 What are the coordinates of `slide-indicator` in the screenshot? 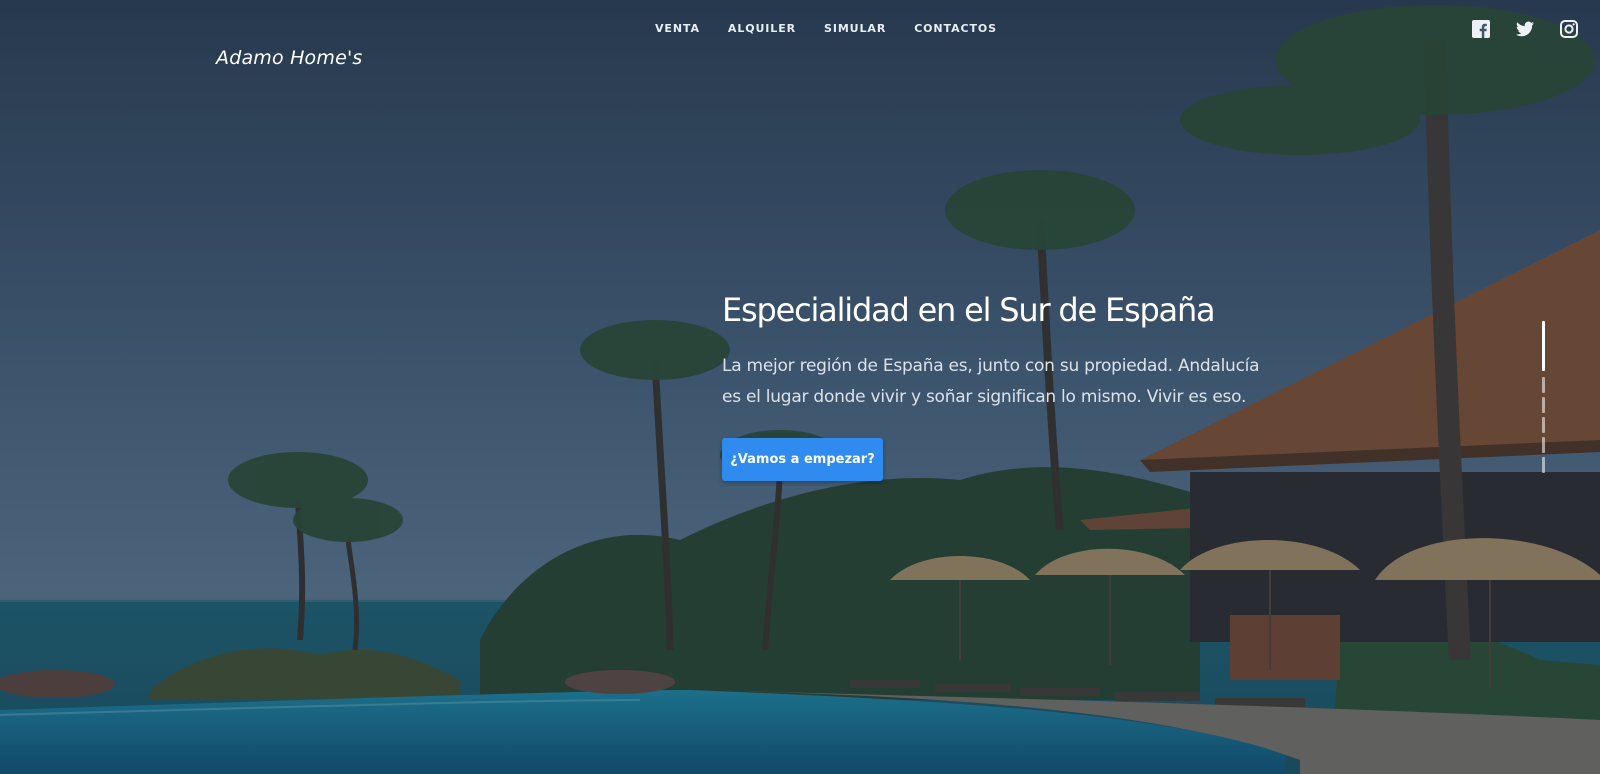 It's located at (1543, 397).